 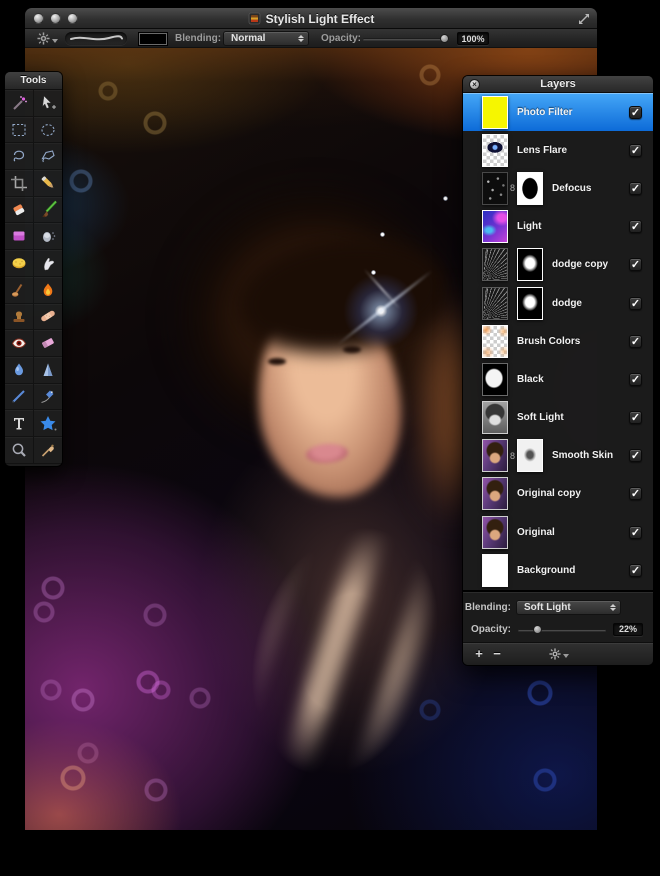 What do you see at coordinates (542, 150) in the screenshot?
I see `layer-name: Lens Flare` at bounding box center [542, 150].